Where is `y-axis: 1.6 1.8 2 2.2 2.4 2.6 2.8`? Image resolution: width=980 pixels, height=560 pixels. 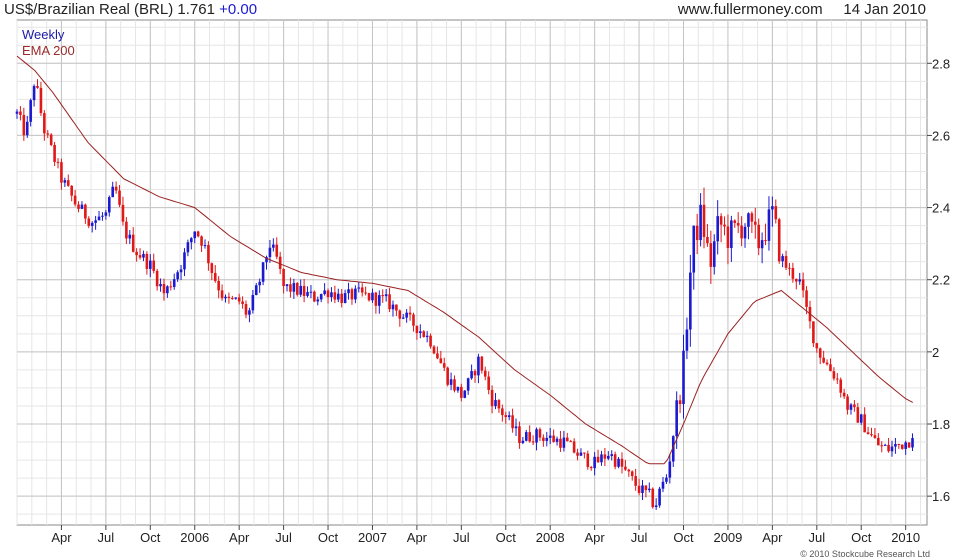 y-axis: 1.6 1.8 2 2.2 2.4 2.6 2.8 is located at coordinates (938, 280).